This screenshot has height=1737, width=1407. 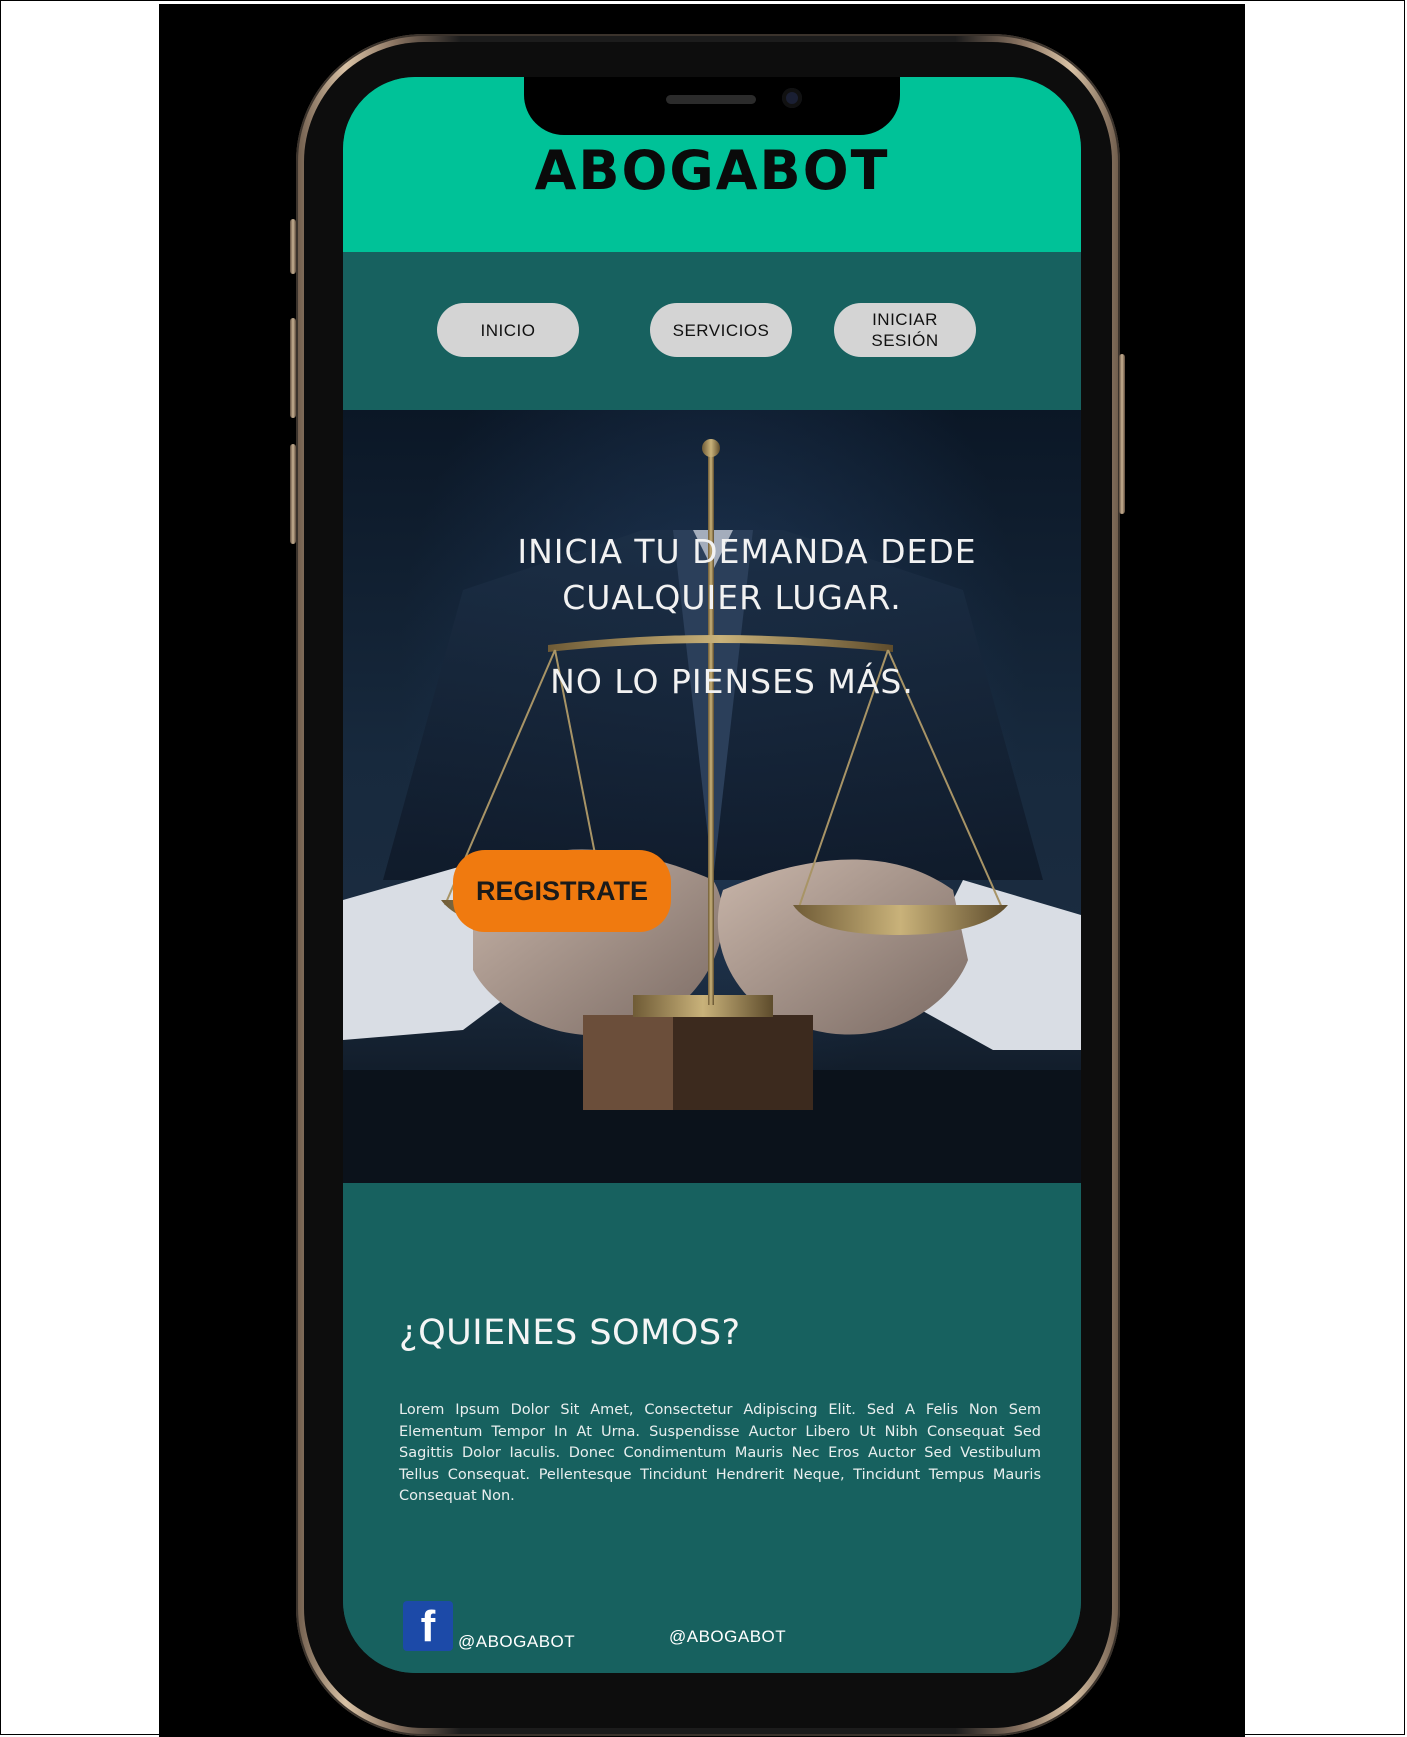 What do you see at coordinates (711, 99) in the screenshot?
I see `speaker-grille` at bounding box center [711, 99].